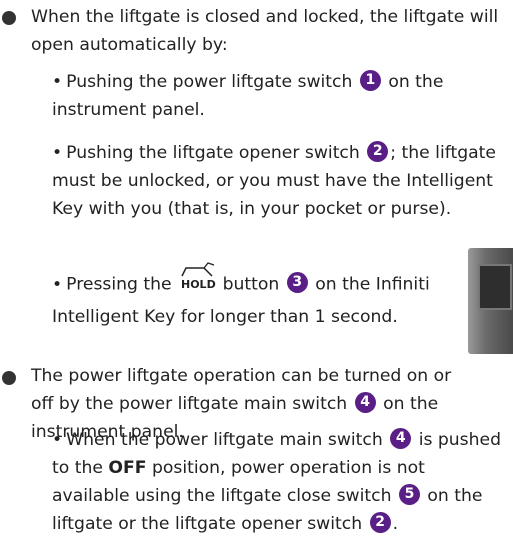 The height and width of the screenshot is (538, 513). I want to click on callout-badge-1: 1, so click(370, 80).